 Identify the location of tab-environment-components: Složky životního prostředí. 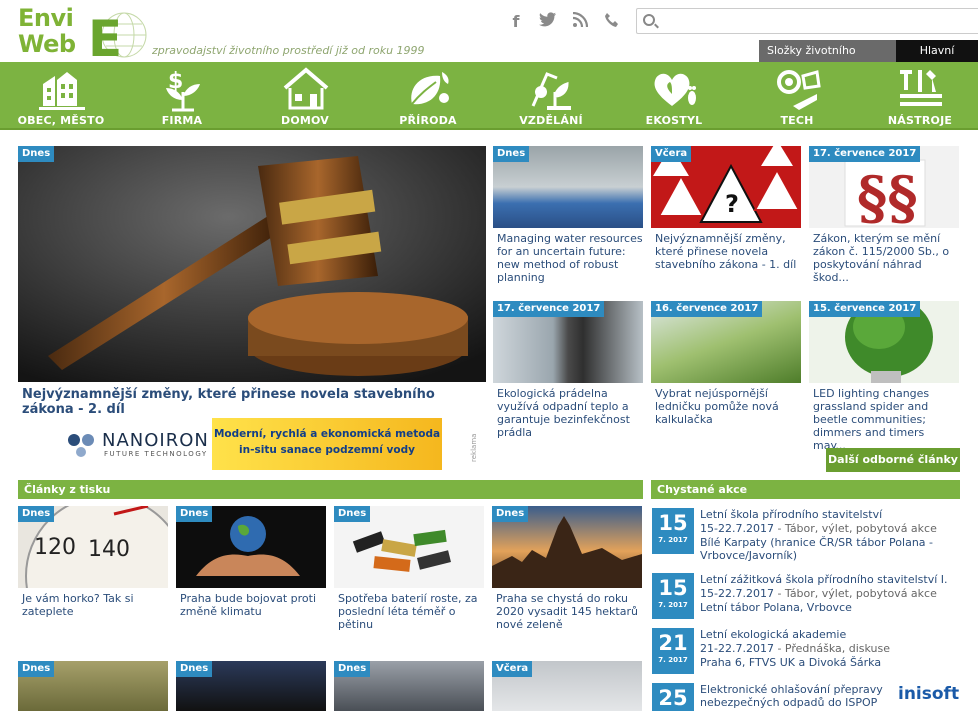
(827, 59).